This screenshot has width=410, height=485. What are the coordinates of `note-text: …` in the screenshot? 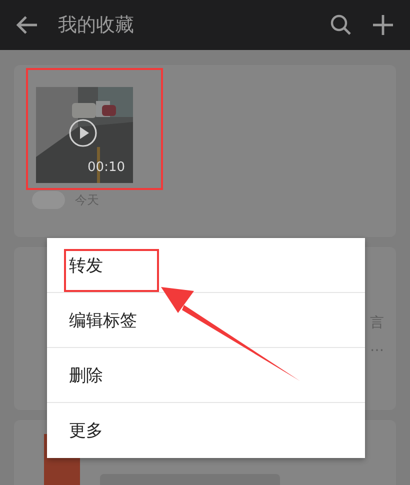 It's located at (377, 347).